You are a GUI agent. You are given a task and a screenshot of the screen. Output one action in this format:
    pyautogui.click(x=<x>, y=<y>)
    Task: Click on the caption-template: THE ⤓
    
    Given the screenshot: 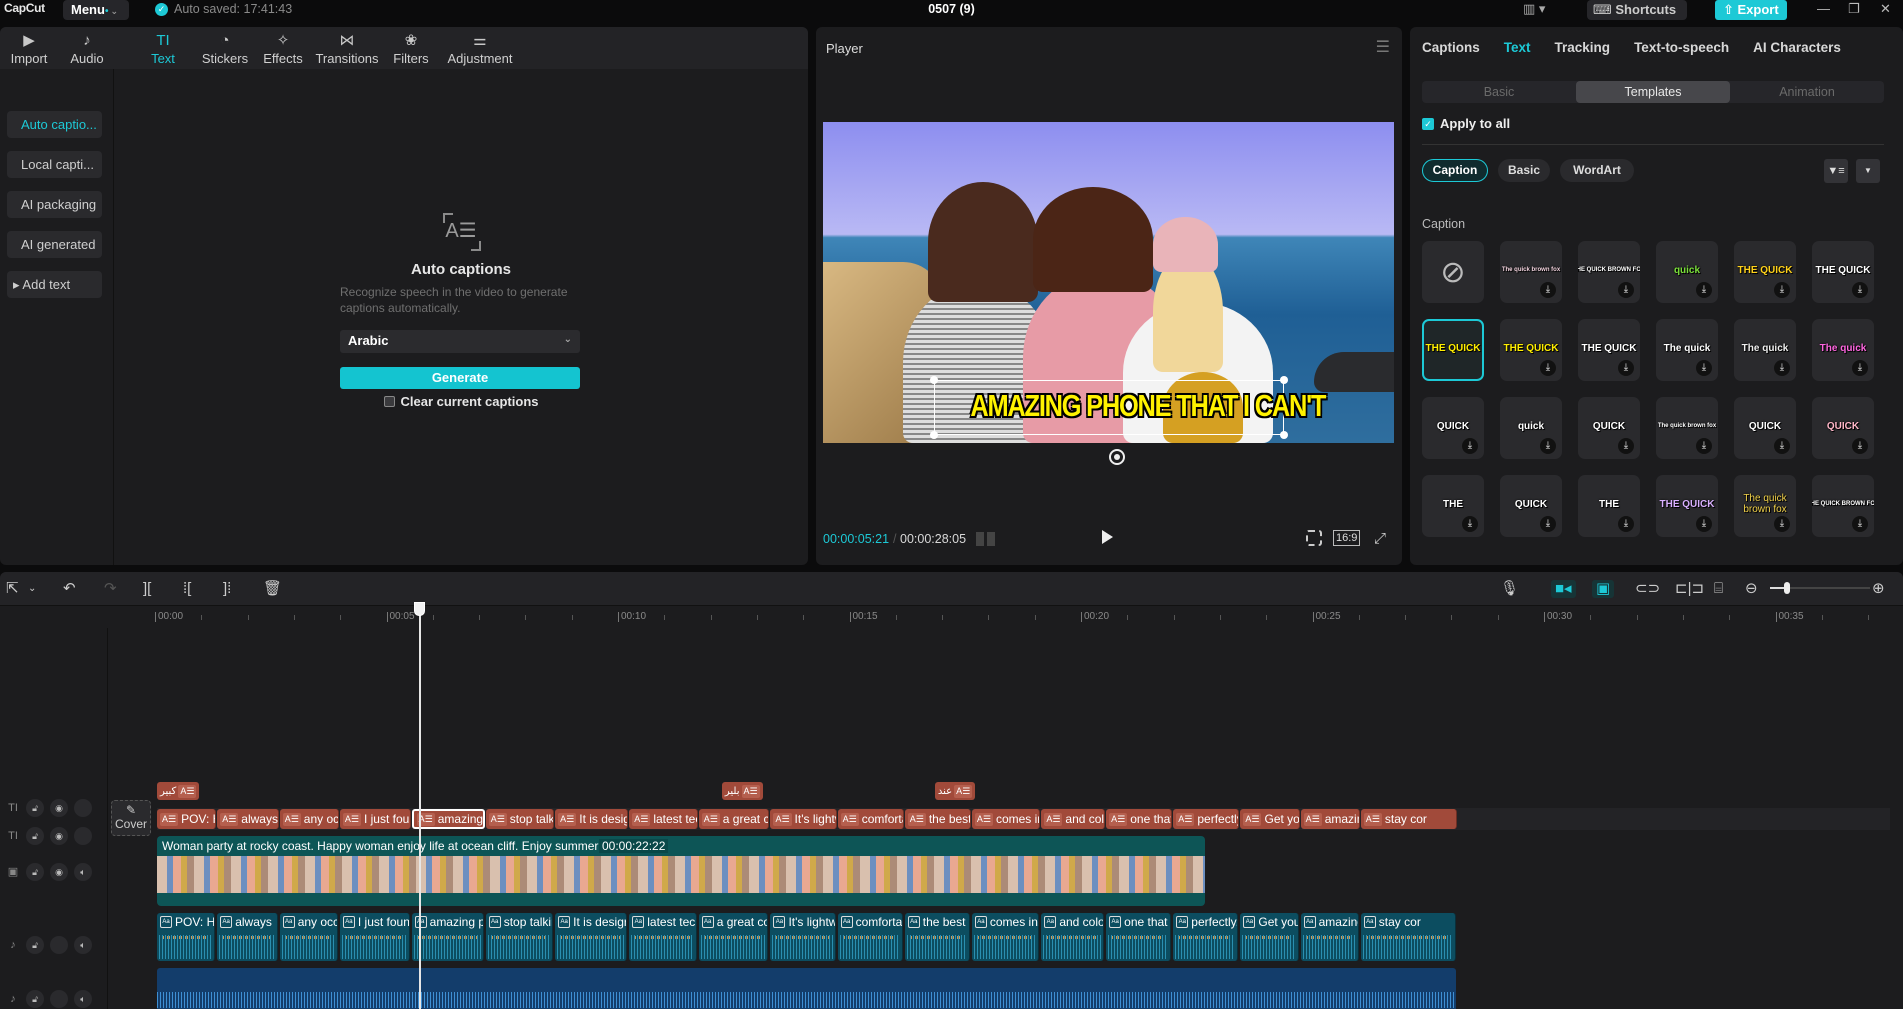 What is the action you would take?
    pyautogui.click(x=1453, y=506)
    